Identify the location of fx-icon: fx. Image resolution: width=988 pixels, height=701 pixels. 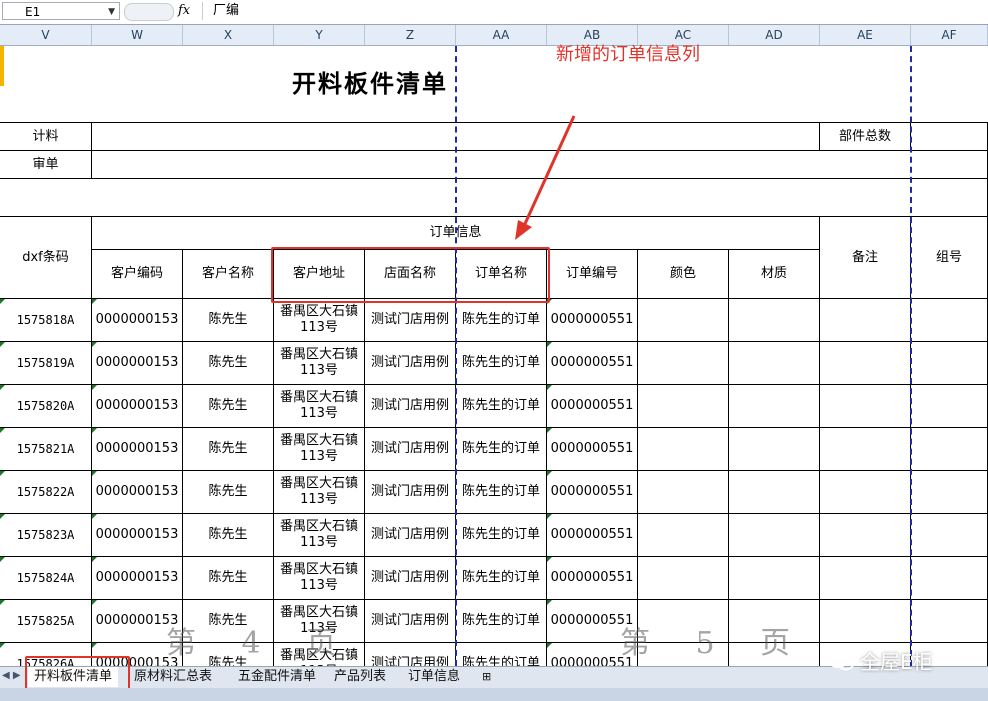
(184, 10).